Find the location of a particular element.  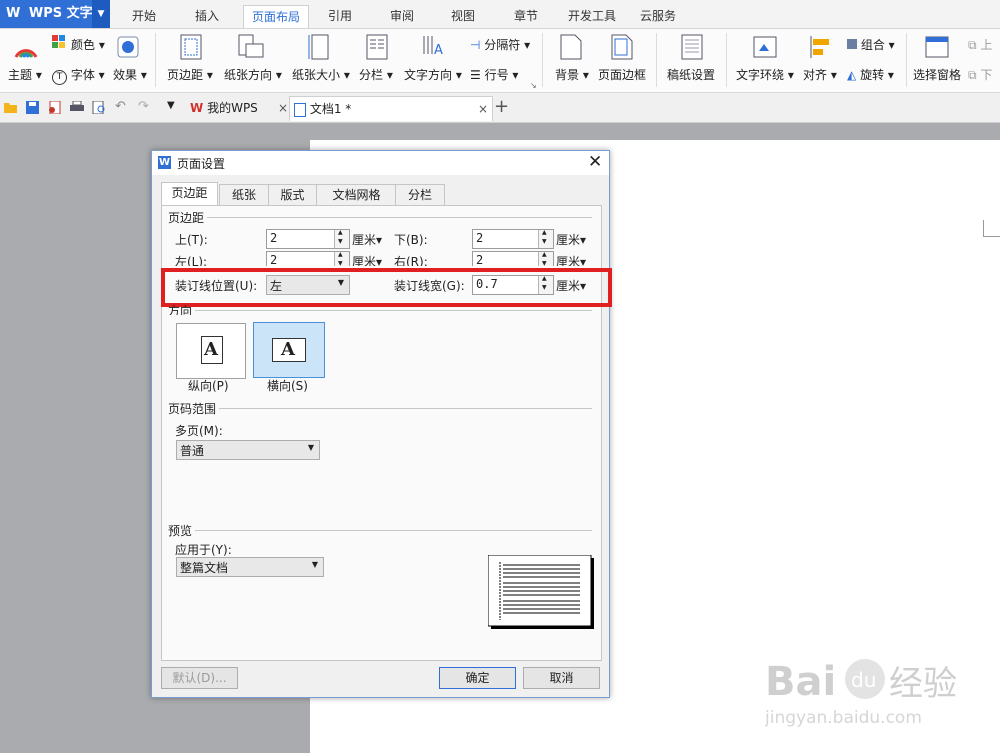

effect-button: 效果 ▾ is located at coordinates (130, 74).